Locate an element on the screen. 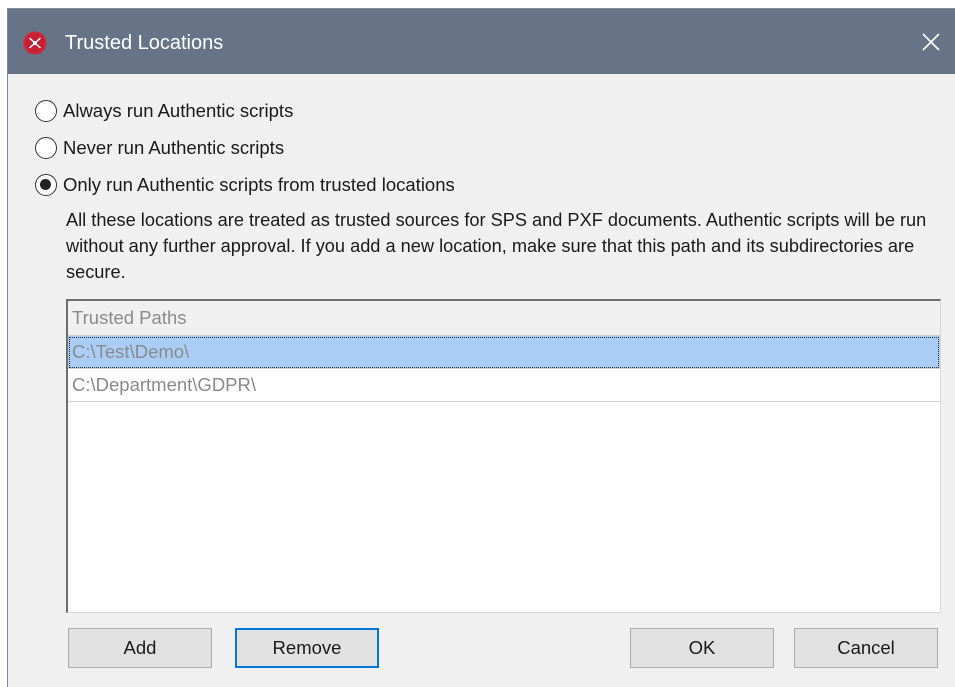  option-never-run: Never run Authentic scripts is located at coordinates (159, 148).